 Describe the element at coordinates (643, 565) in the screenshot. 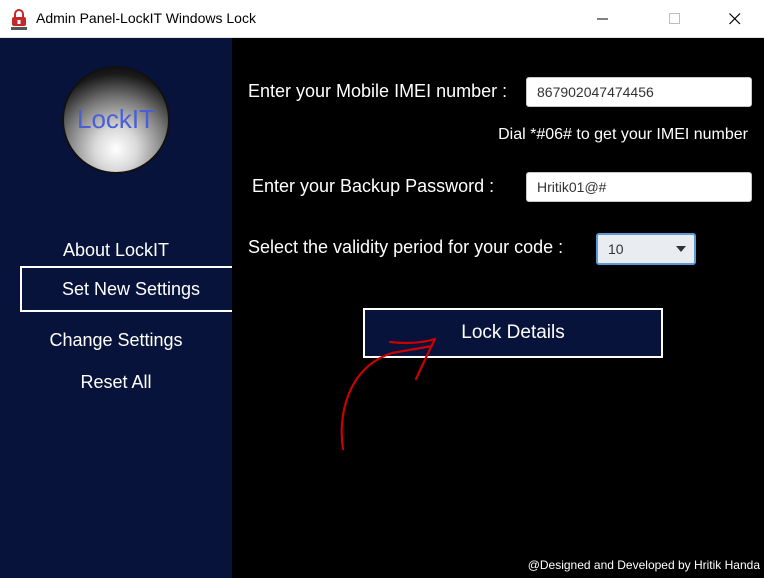

I see `footer-credit: @Designed and Developed by Hritik Handa` at that location.